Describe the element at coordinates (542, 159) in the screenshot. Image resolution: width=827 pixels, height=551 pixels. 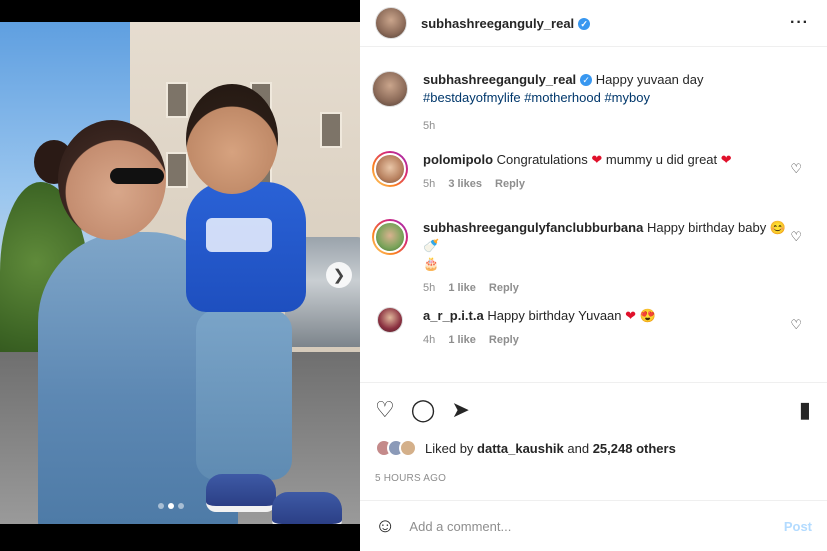
I see `comment-text: Congratulations` at that location.